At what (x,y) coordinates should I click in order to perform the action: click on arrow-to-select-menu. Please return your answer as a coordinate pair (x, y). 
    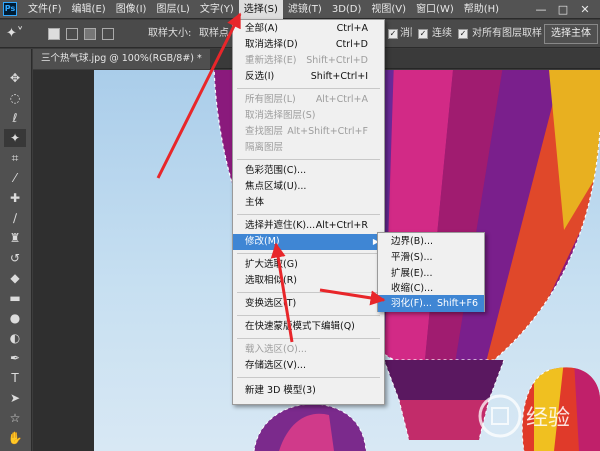
    Looking at the image, I should click on (199, 95).